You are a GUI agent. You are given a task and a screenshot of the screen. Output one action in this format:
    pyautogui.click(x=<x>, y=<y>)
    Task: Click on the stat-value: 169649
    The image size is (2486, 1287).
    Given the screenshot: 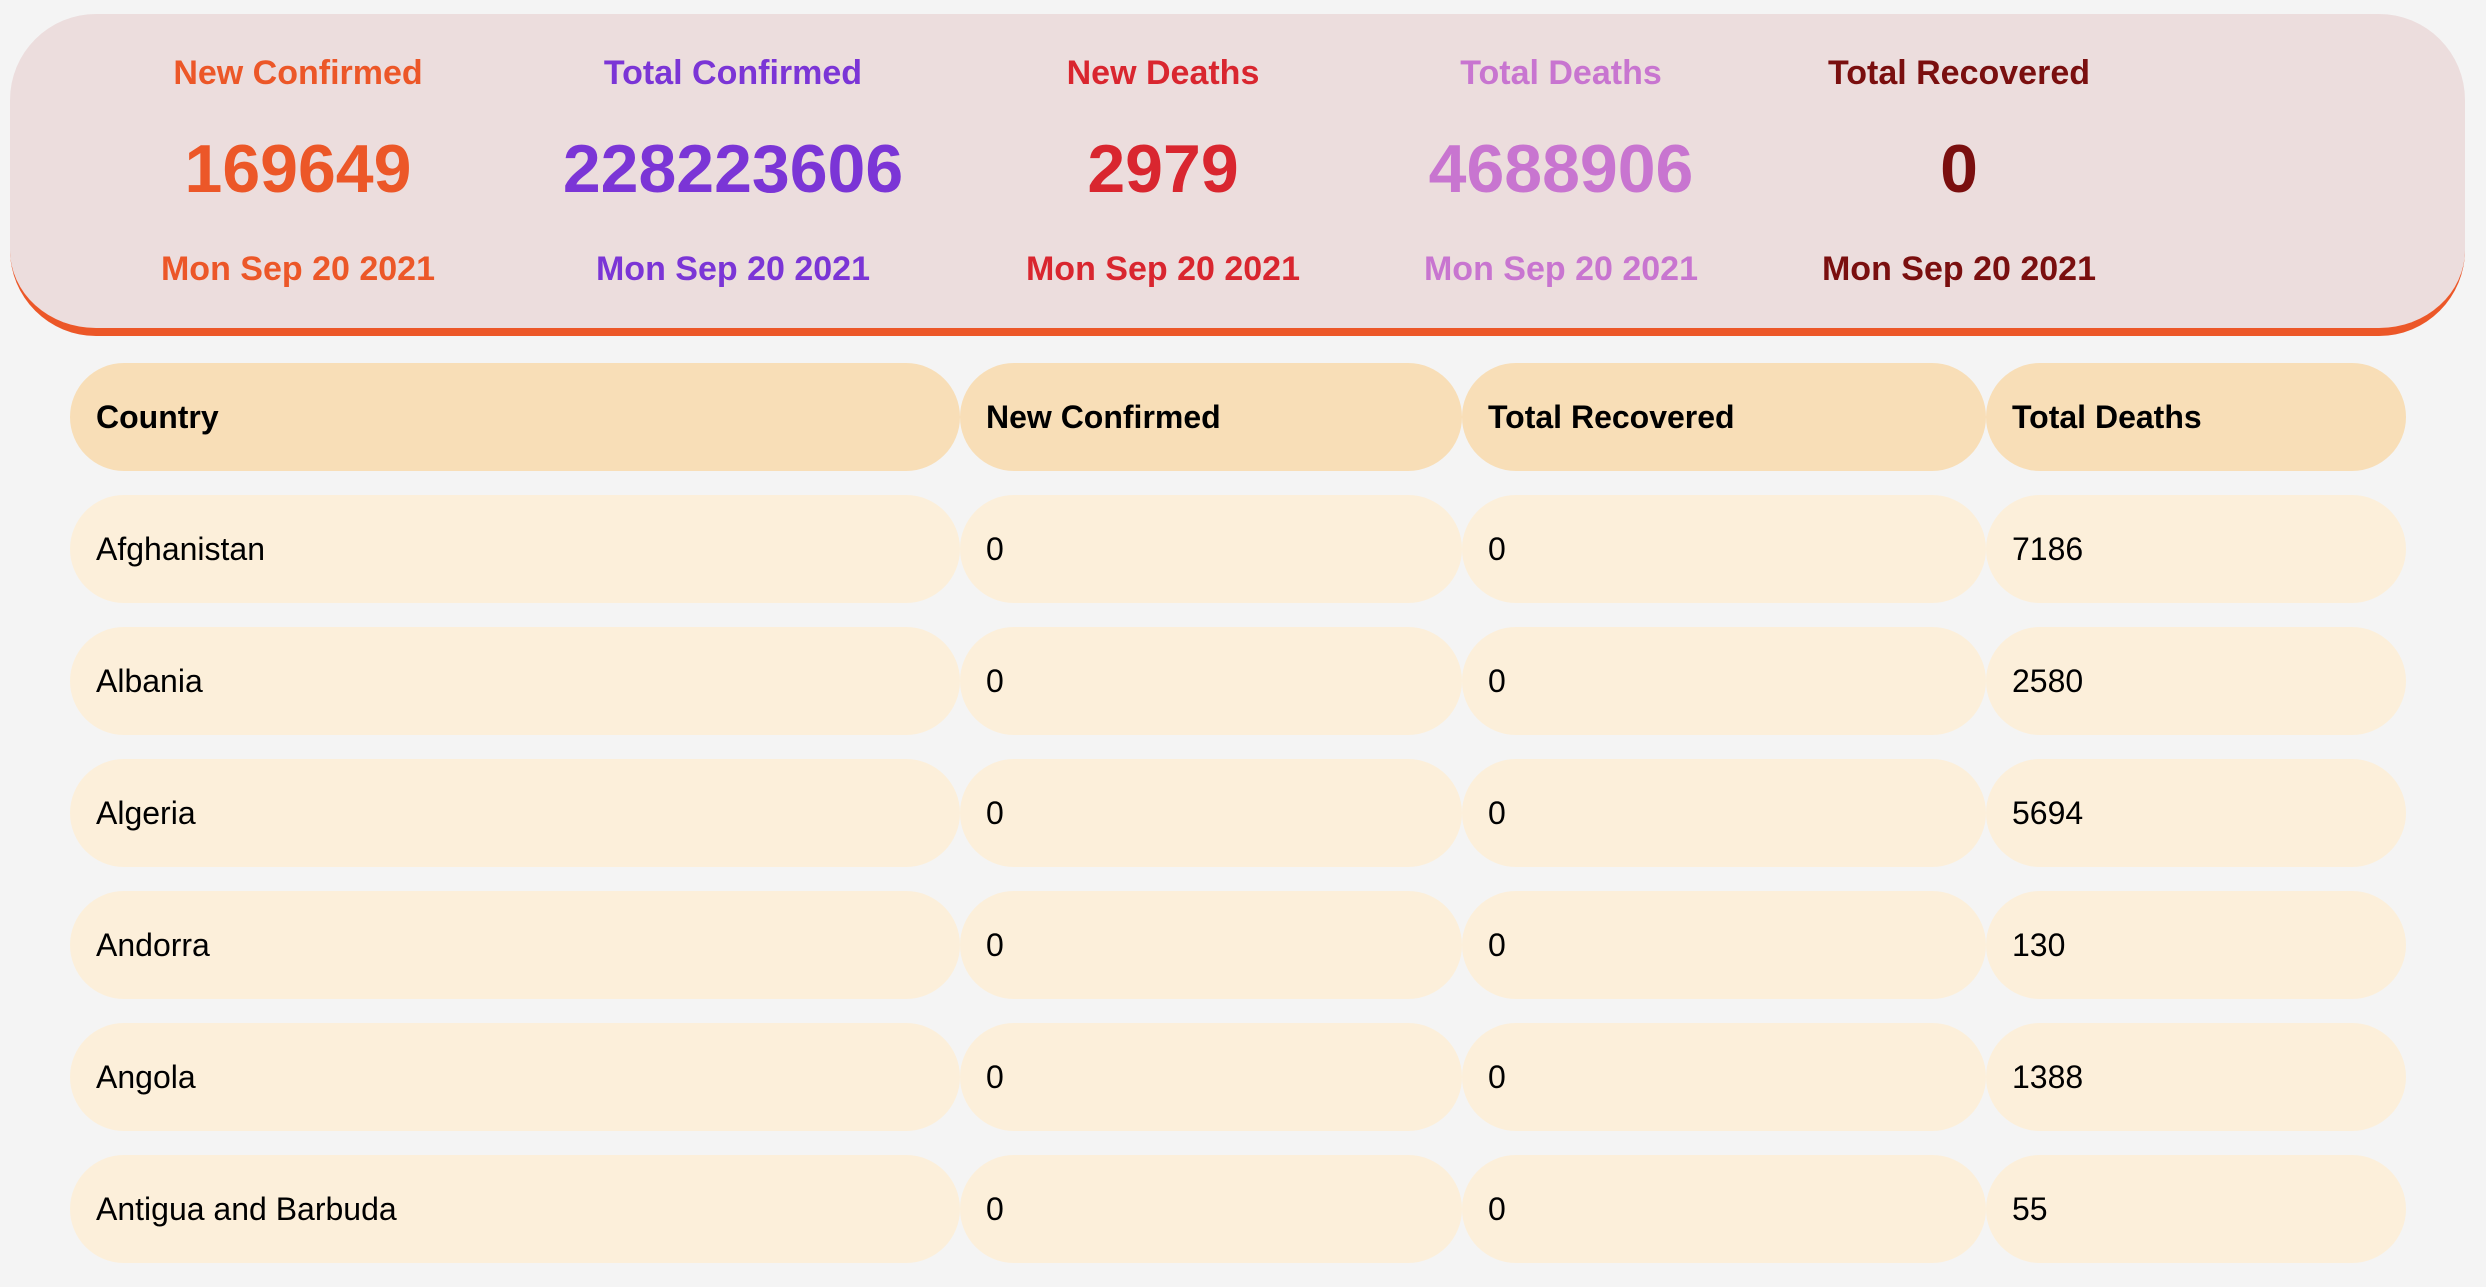 What is the action you would take?
    pyautogui.click(x=298, y=169)
    